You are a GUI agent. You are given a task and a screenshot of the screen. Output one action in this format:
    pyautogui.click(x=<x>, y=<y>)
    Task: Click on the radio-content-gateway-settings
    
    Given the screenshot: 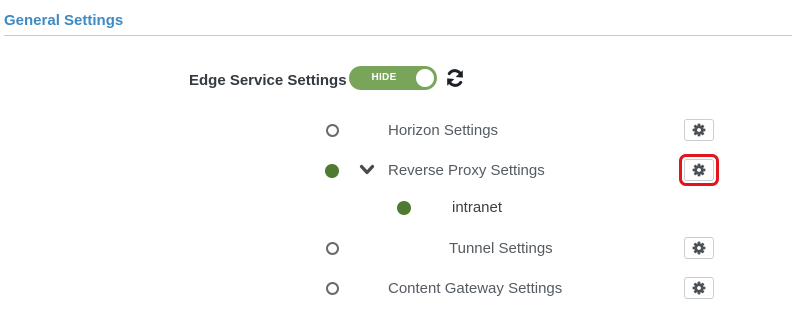 What is the action you would take?
    pyautogui.click(x=332, y=288)
    